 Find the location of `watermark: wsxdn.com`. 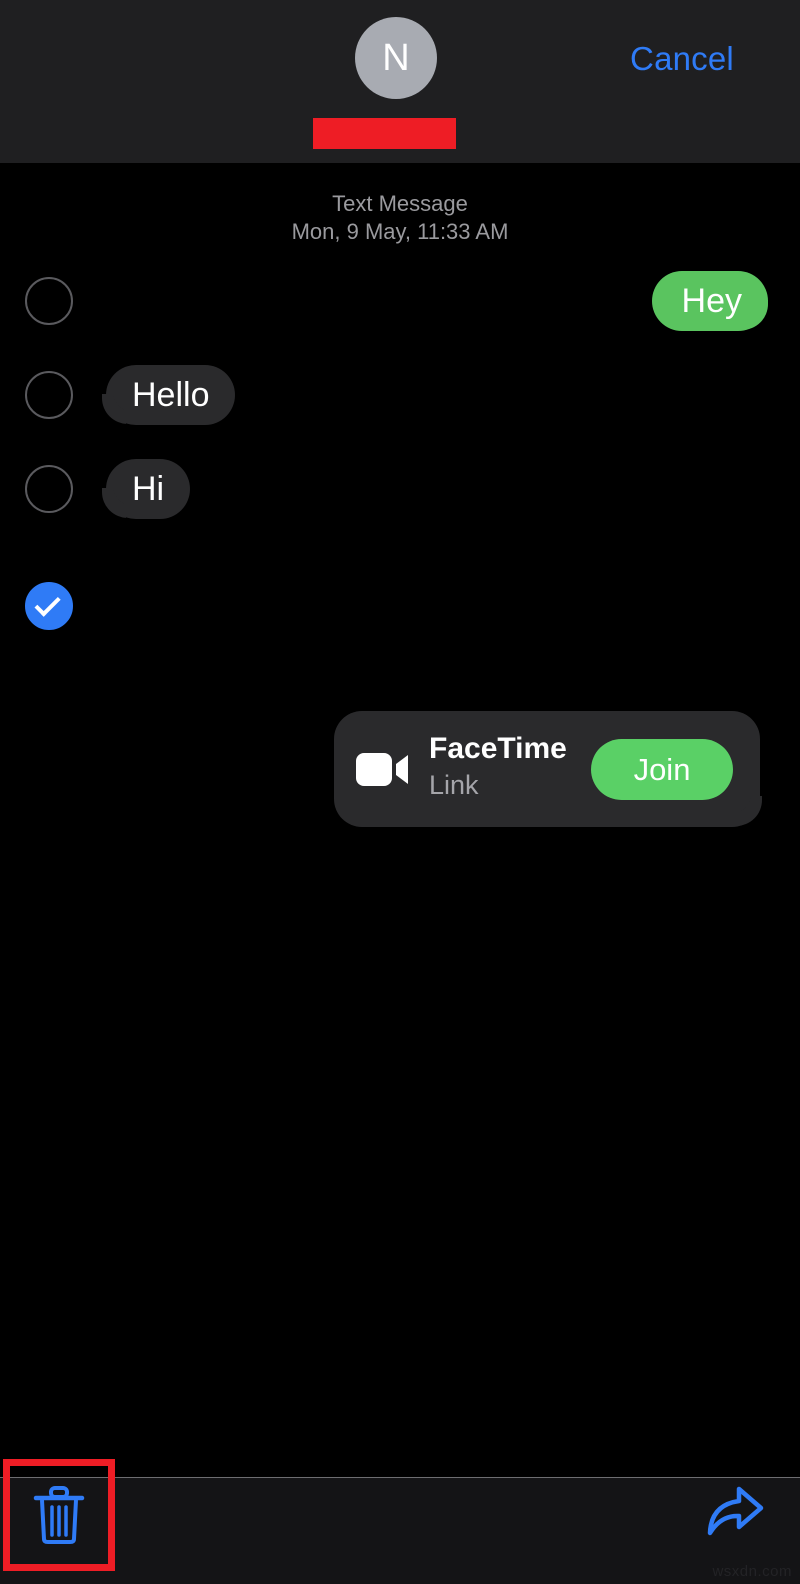

watermark: wsxdn.com is located at coordinates (752, 1571).